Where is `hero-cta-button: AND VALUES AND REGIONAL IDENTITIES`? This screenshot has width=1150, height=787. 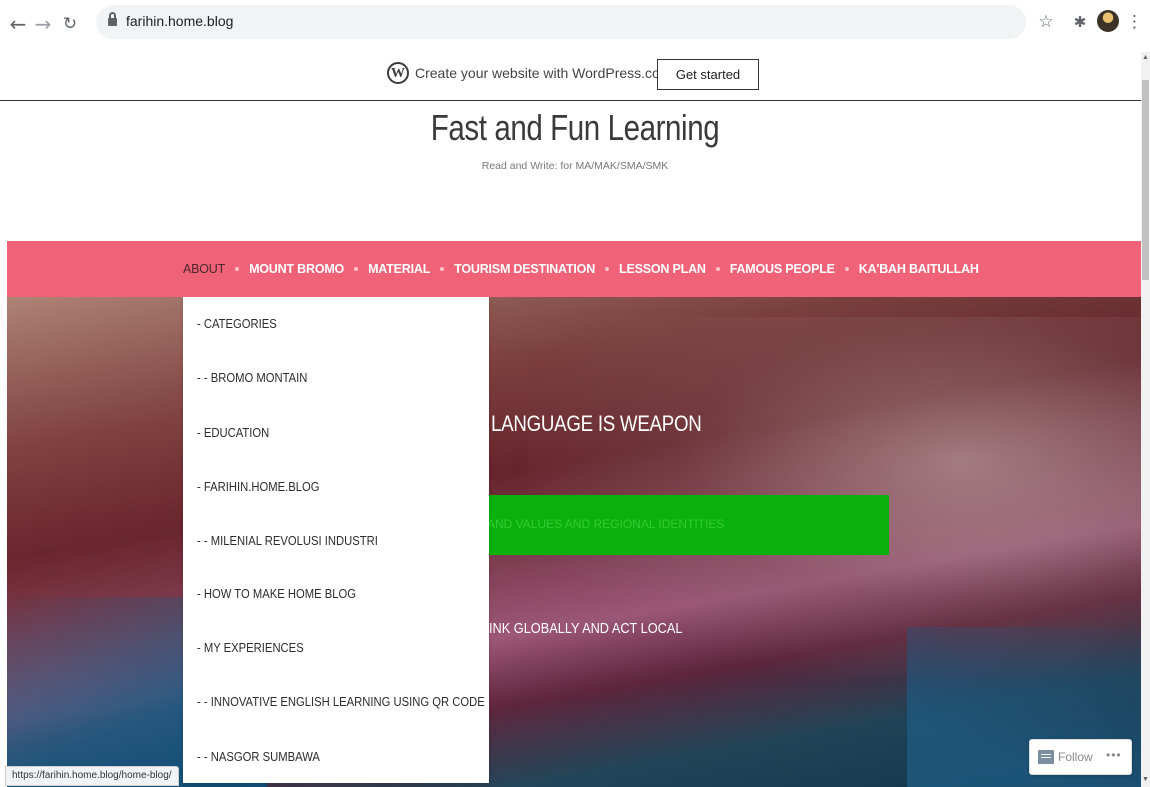
hero-cta-button: AND VALUES AND REGIONAL IDENTITIES is located at coordinates (688, 525).